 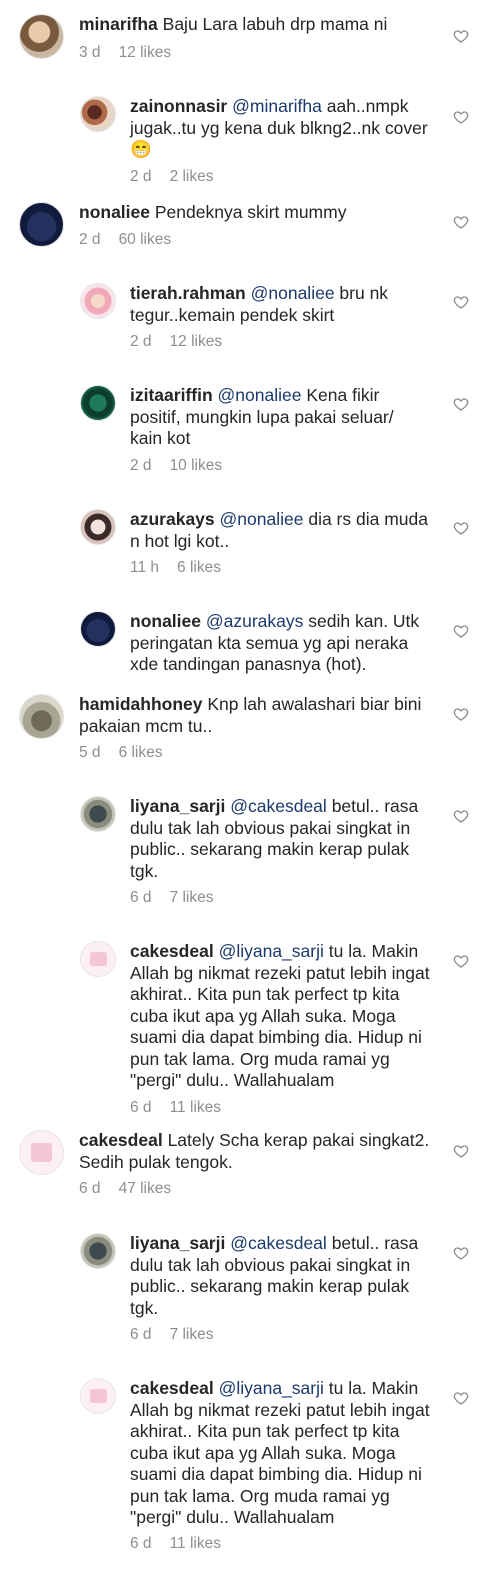 I want to click on comment-meta: 2 d 10 likes, so click(x=176, y=466).